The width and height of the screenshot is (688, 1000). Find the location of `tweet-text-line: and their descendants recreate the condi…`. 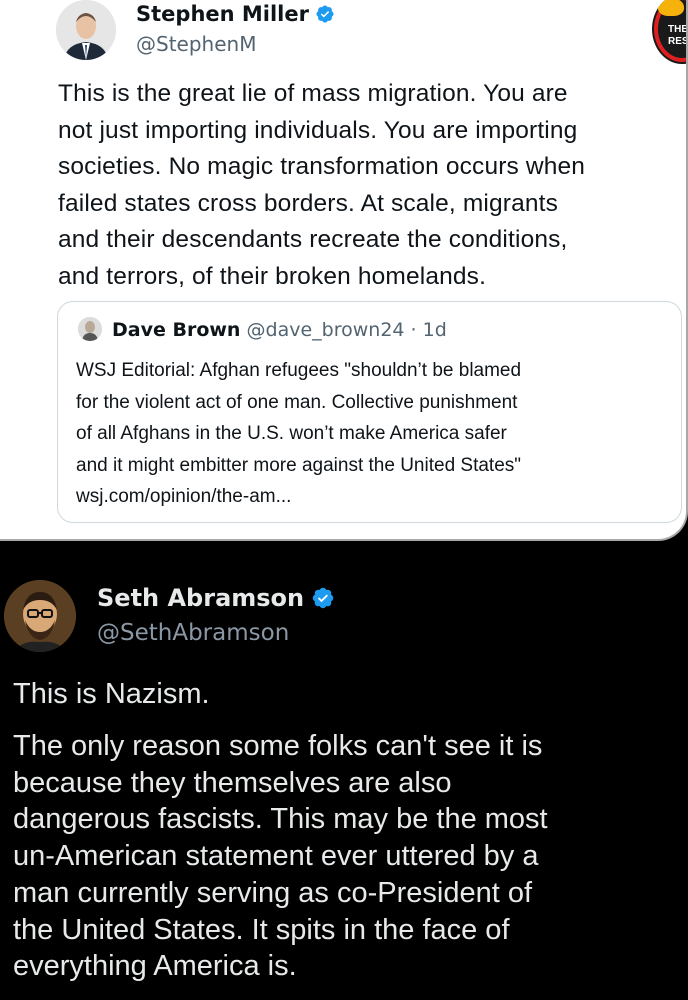

tweet-text-line: and their descendants recreate the condi… is located at coordinates (313, 240).